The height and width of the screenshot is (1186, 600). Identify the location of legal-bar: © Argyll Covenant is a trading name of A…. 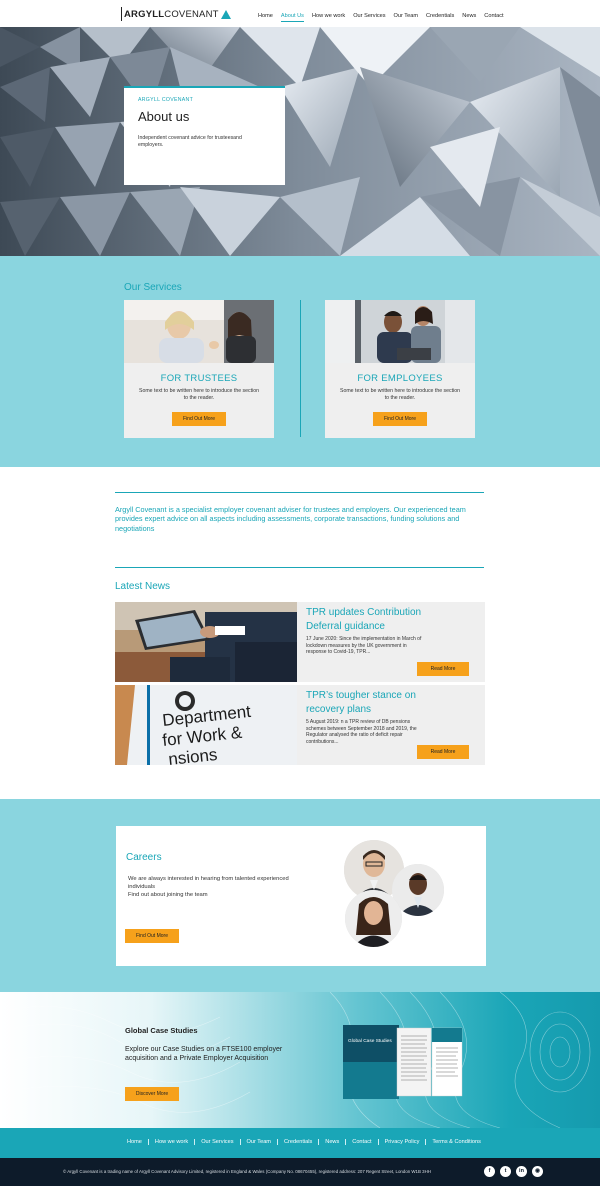
(300, 1172).